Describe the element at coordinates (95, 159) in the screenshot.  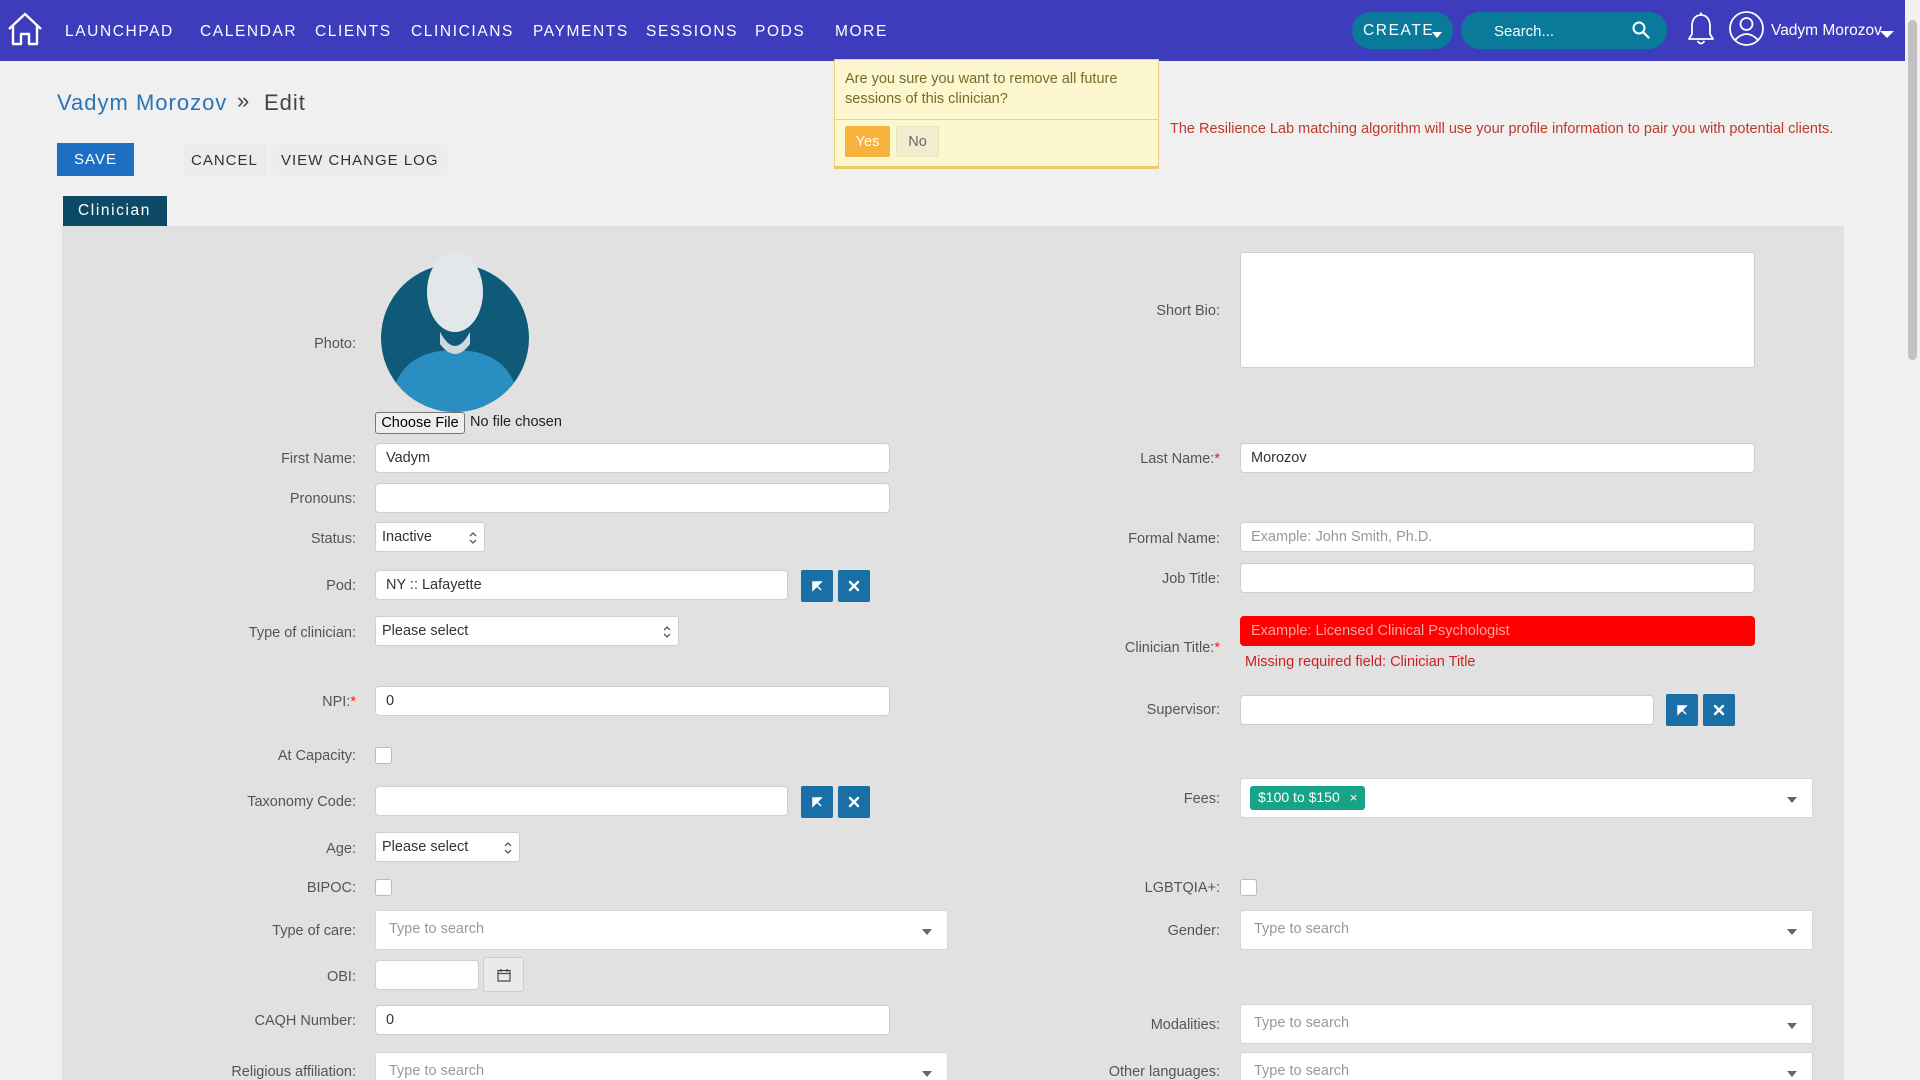
I see `save-button: SAVE` at that location.